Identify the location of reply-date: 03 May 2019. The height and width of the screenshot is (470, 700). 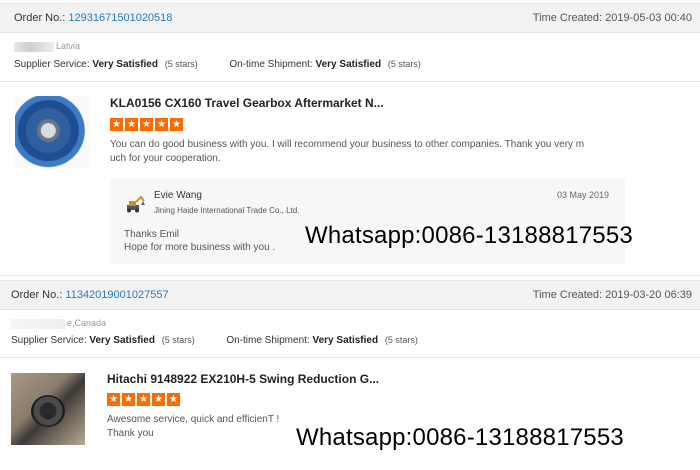
(582, 195).